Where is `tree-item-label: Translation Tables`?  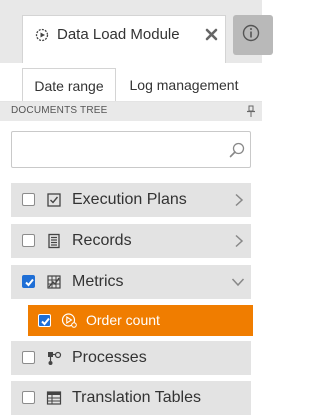
tree-item-label: Translation Tables is located at coordinates (136, 397).